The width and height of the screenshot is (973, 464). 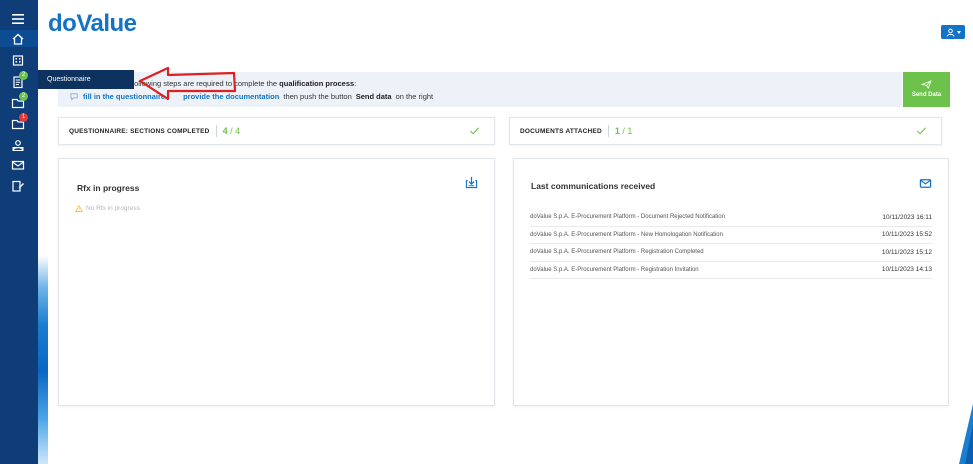 What do you see at coordinates (18, 19) in the screenshot?
I see `menu-icon` at bounding box center [18, 19].